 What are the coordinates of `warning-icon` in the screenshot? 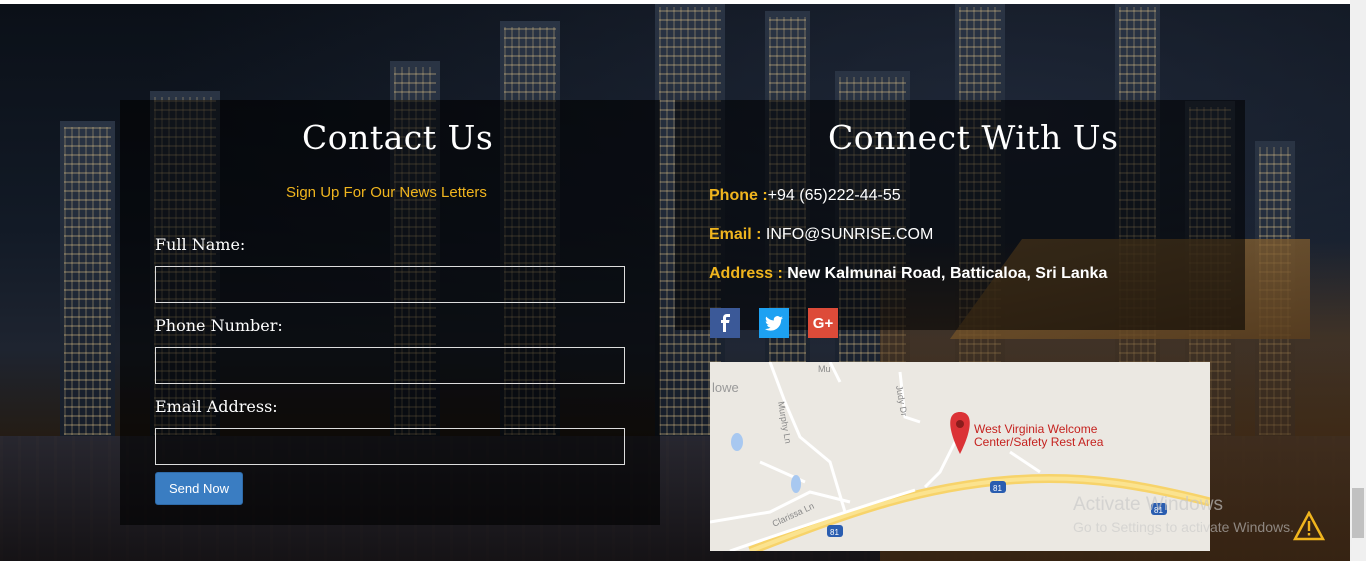 It's located at (1309, 528).